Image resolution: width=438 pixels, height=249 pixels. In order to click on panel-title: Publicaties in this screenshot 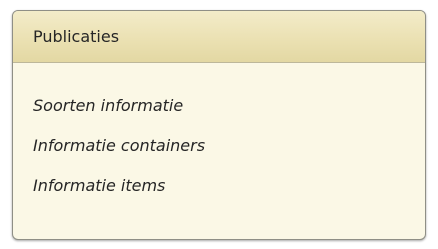, I will do `click(76, 36)`.